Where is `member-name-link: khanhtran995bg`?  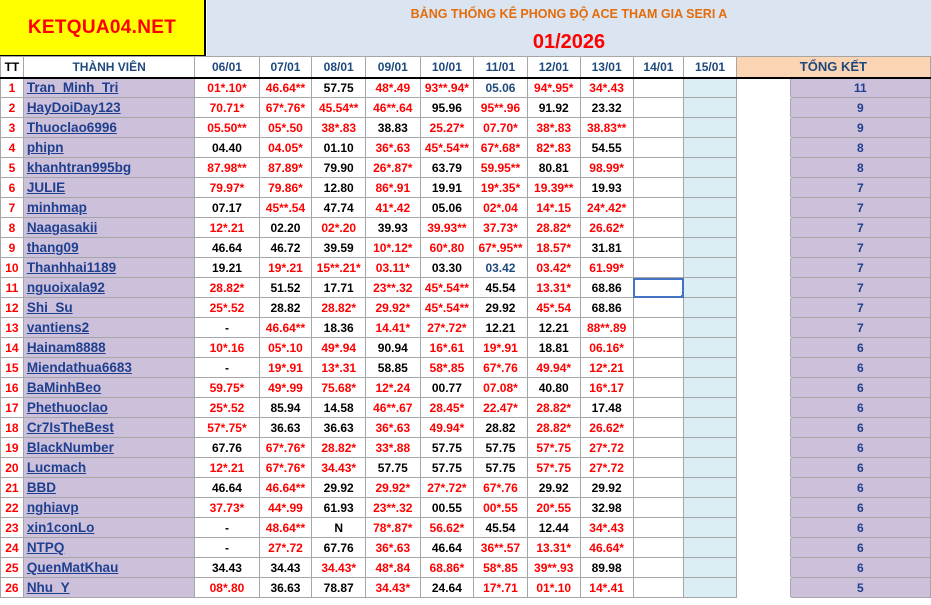 member-name-link: khanhtran995bg is located at coordinates (109, 167).